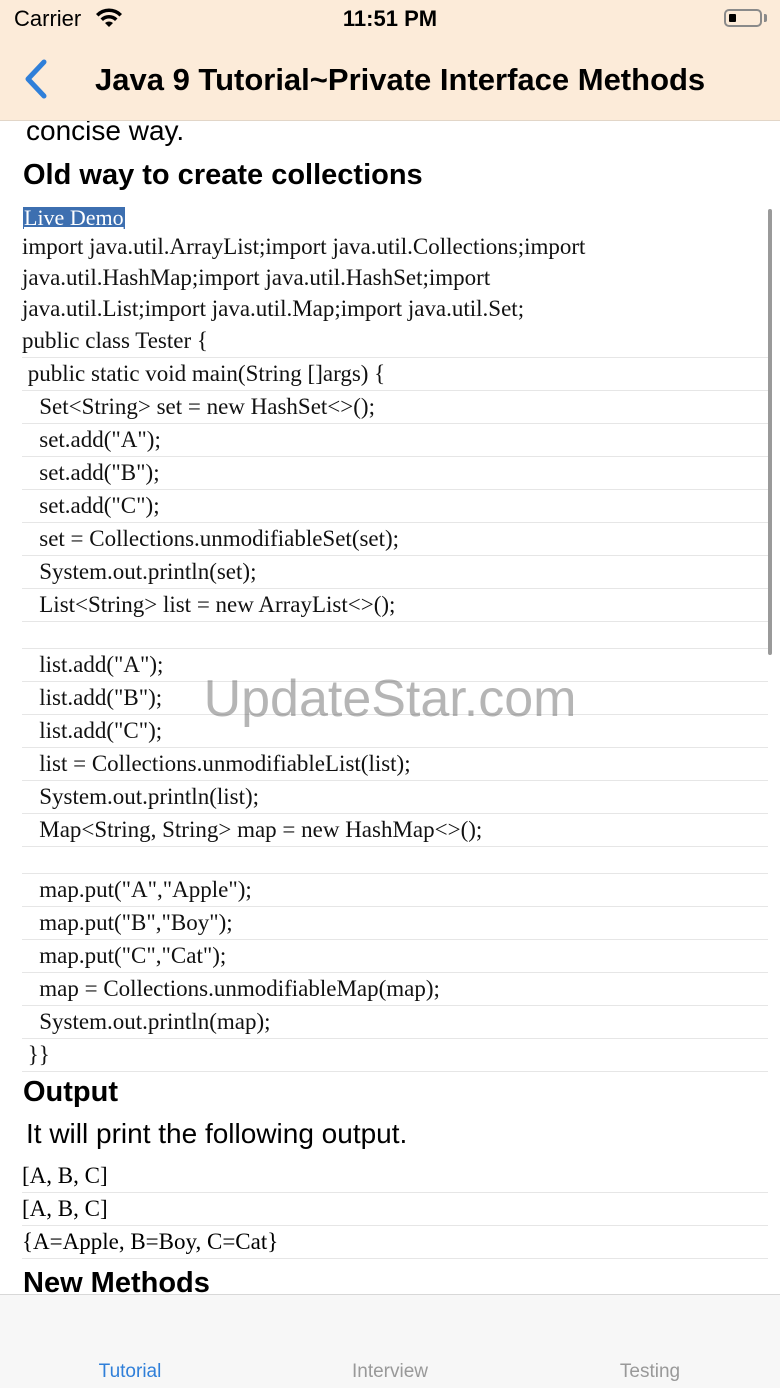 The height and width of the screenshot is (1388, 780). Describe the element at coordinates (395, 1242) in the screenshot. I see `output-line: {A=Apple, B=Boy, C=Cat}` at that location.